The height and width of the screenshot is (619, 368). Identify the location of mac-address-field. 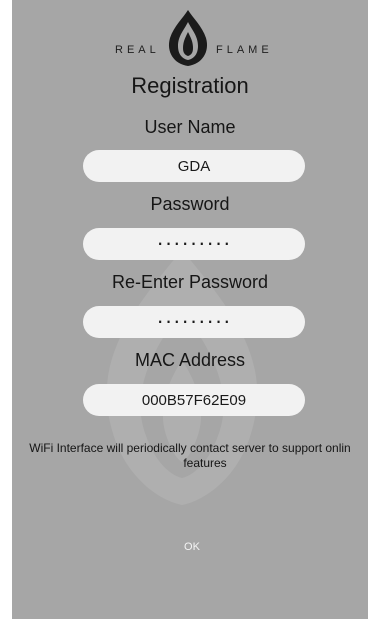
(194, 400).